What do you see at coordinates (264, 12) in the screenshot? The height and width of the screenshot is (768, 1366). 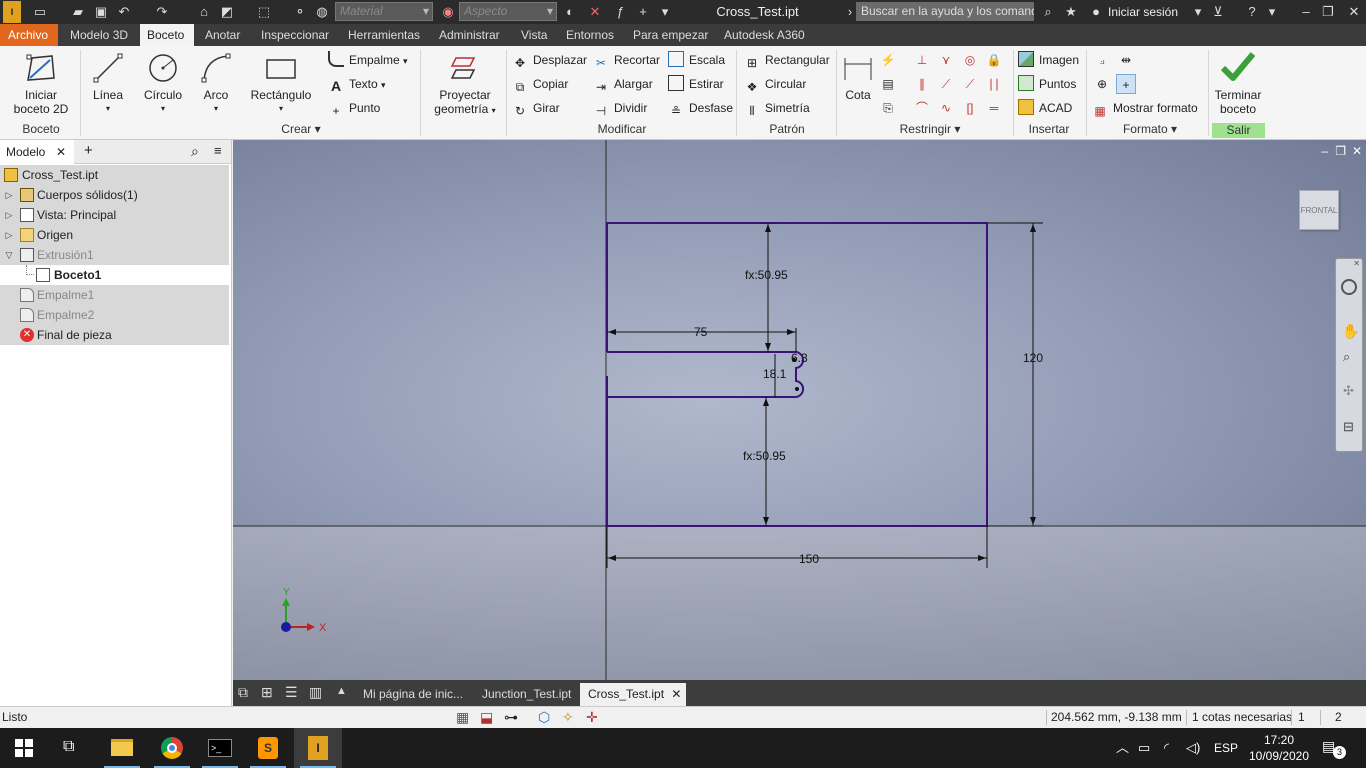 I see `select-filter-icon: ⬚` at bounding box center [264, 12].